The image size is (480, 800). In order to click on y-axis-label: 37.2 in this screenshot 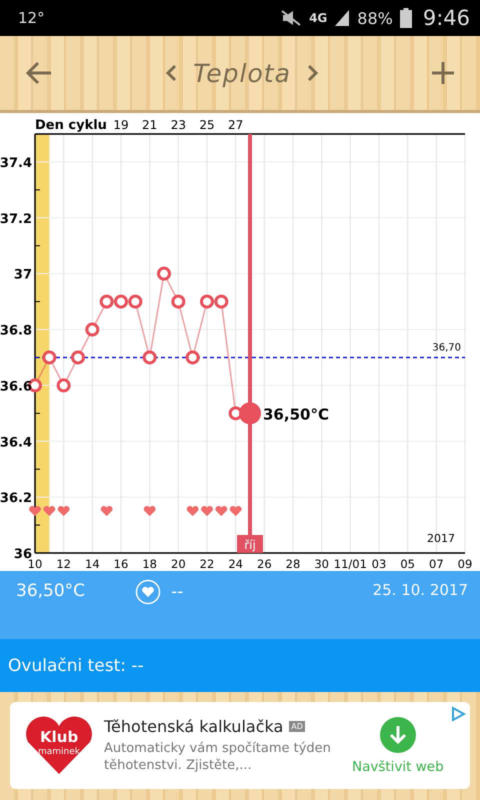, I will do `click(16, 219)`.